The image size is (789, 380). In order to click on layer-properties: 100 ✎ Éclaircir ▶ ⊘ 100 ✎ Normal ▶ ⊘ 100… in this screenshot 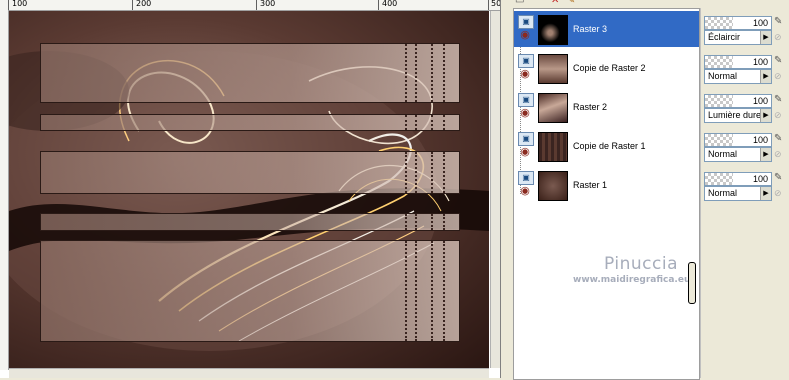, I will do `click(744, 193)`.